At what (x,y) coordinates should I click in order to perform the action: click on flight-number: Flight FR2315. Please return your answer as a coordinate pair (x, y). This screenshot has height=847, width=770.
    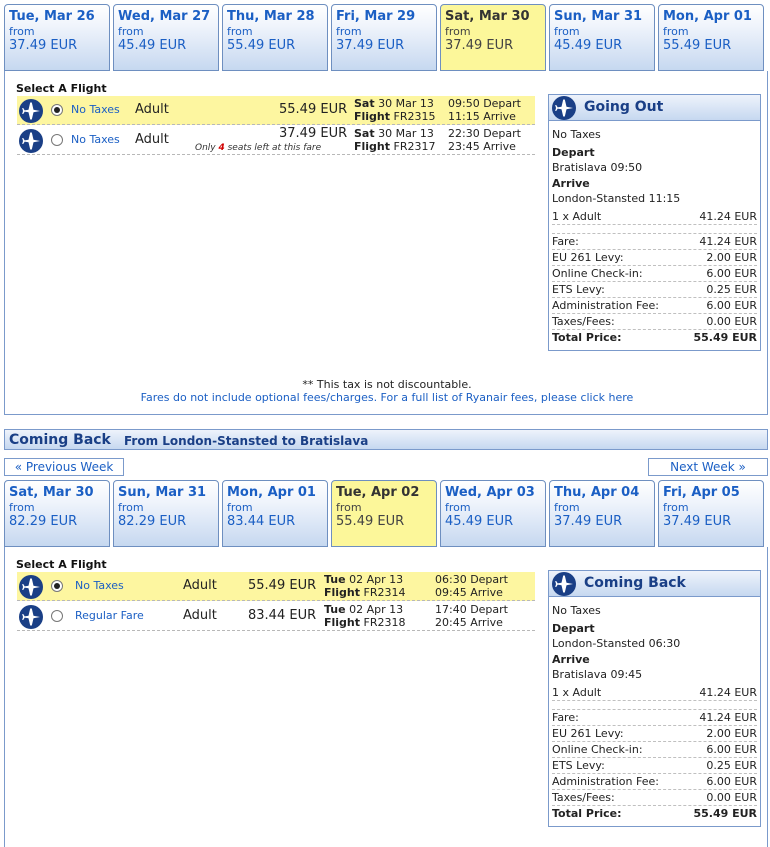
    Looking at the image, I should click on (395, 116).